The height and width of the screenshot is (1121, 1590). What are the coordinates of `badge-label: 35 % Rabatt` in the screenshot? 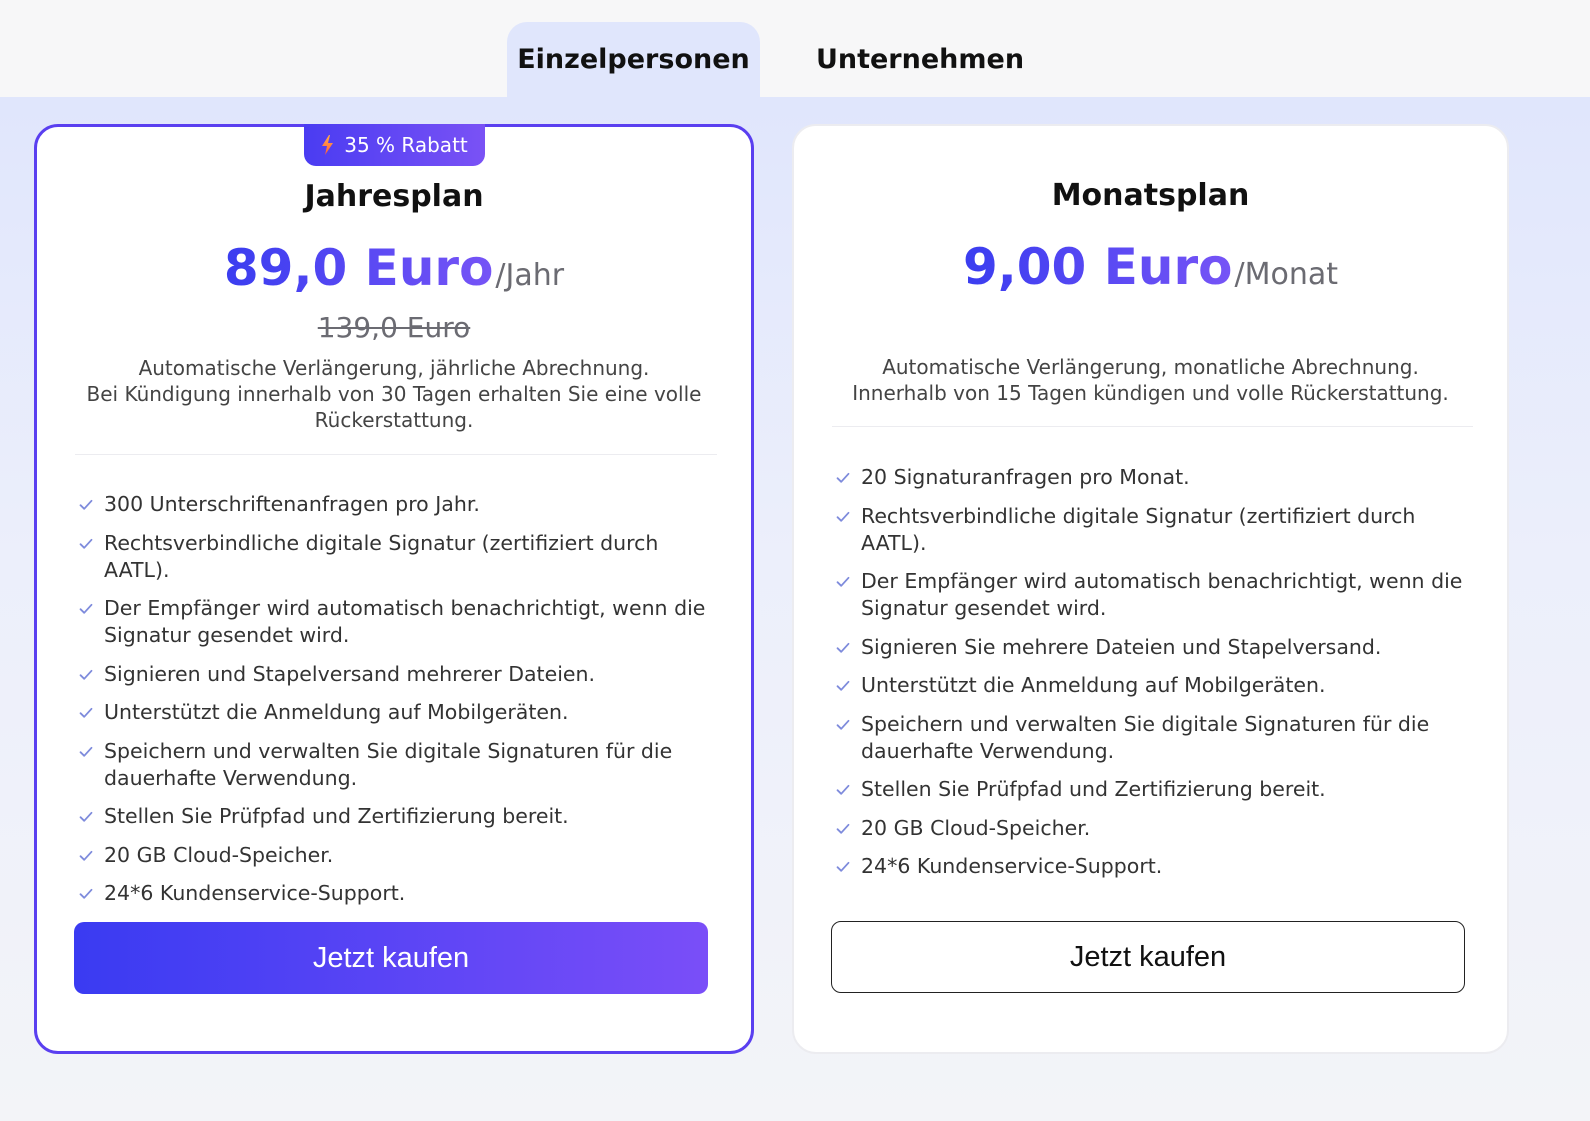 It's located at (406, 145).